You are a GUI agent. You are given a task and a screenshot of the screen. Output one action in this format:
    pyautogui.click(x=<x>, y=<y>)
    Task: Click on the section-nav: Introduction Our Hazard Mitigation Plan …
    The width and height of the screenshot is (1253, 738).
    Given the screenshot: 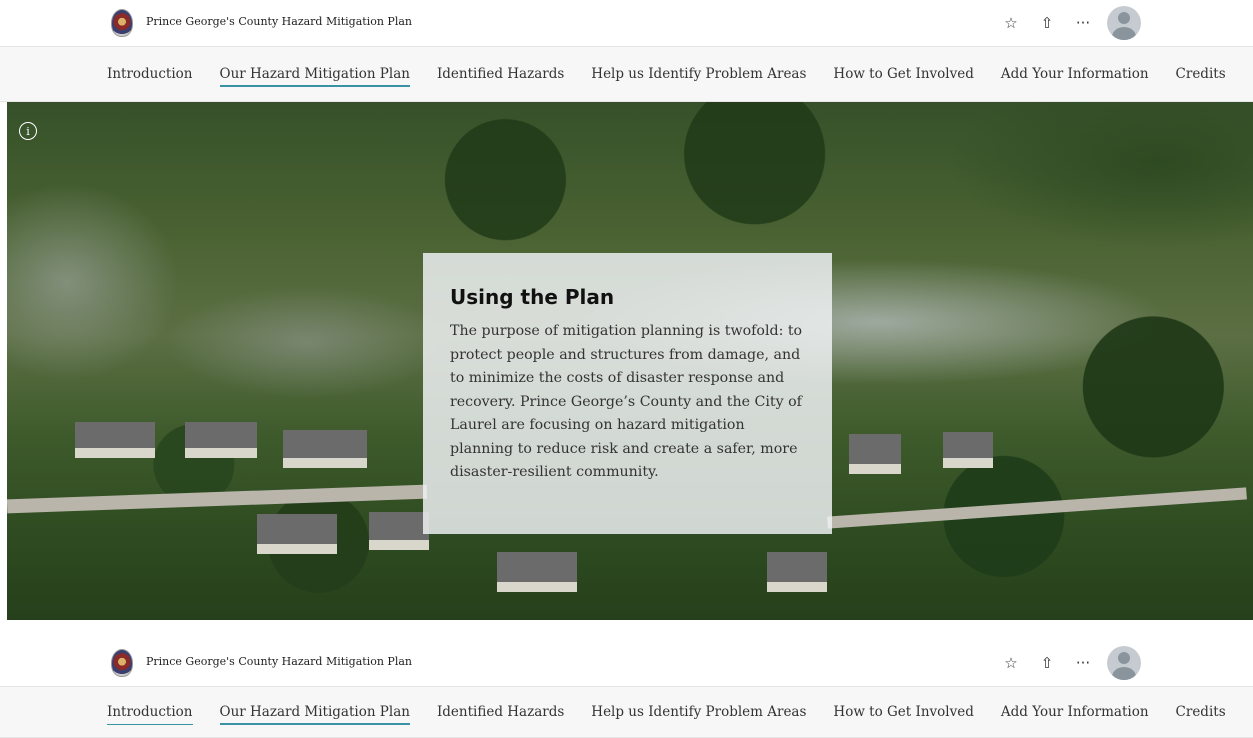 What is the action you would take?
    pyautogui.click(x=626, y=74)
    